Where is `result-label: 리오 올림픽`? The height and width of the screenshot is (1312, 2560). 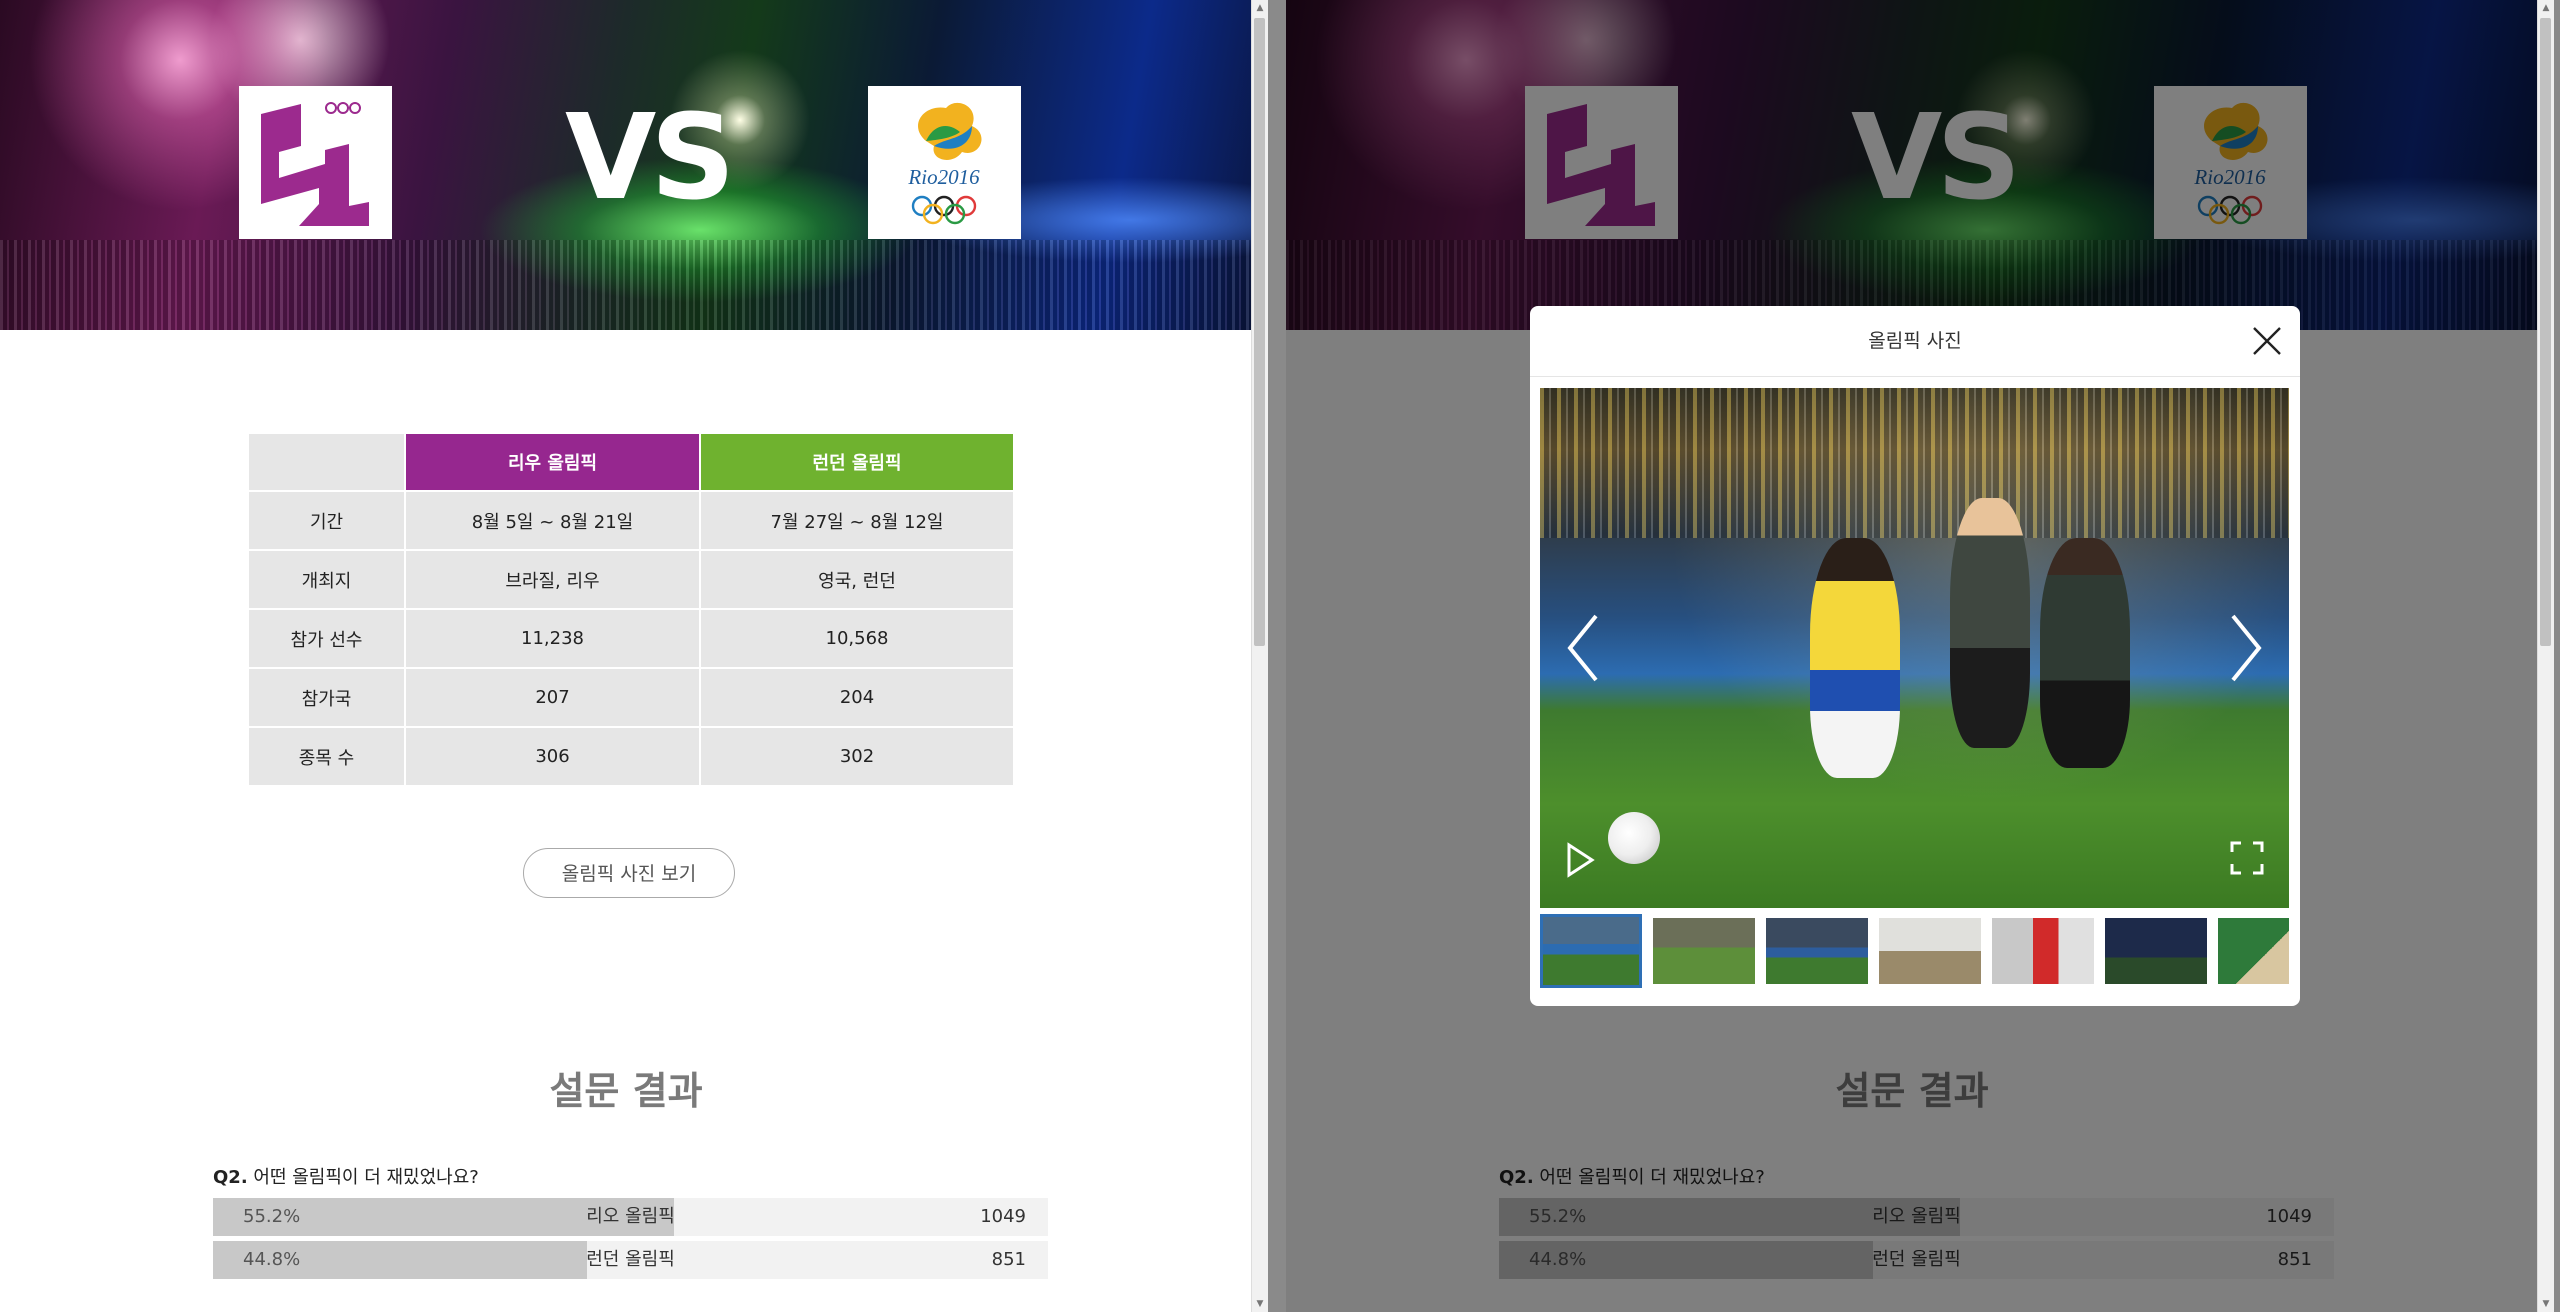 result-label: 리오 올림픽 is located at coordinates (630, 1216).